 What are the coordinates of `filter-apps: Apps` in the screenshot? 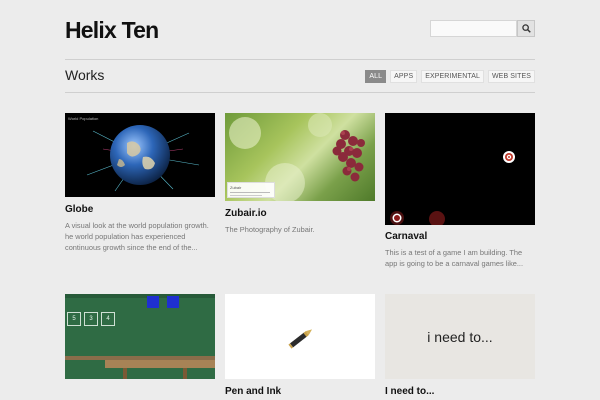 It's located at (404, 76).